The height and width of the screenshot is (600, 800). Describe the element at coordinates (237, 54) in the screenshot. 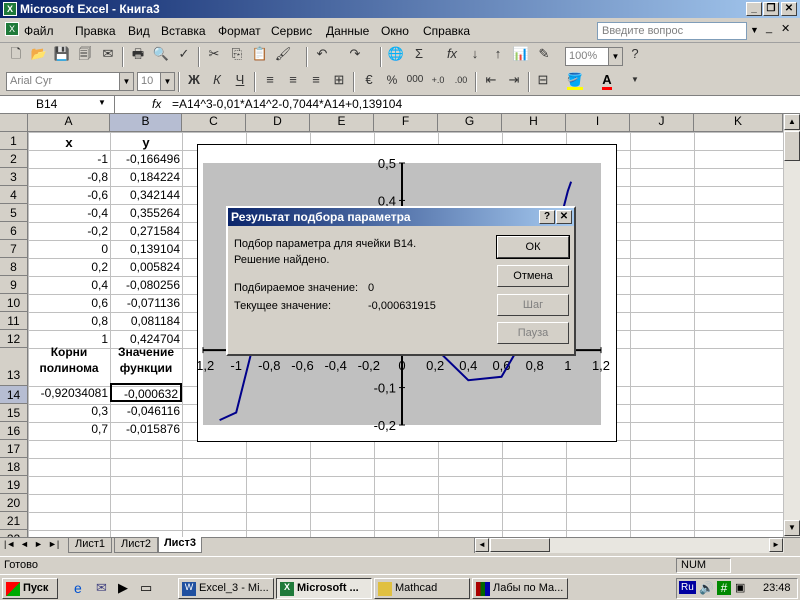

I see `copy-icon: ⎘` at that location.